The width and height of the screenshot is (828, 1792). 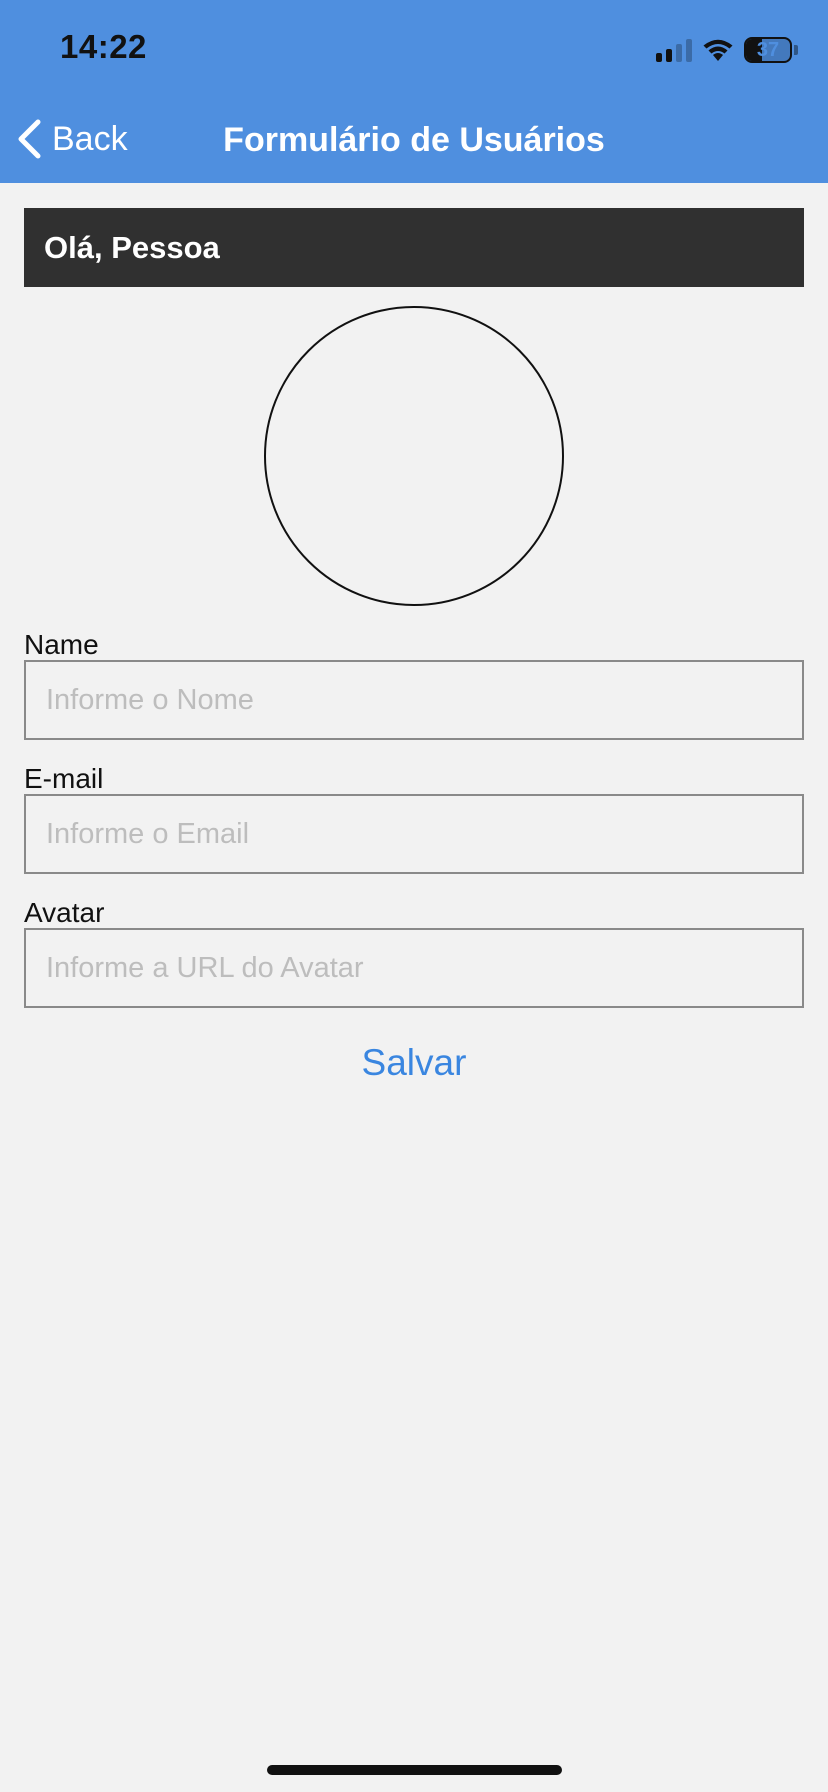 I want to click on page-title: Formulário de Usuários, so click(x=414, y=140).